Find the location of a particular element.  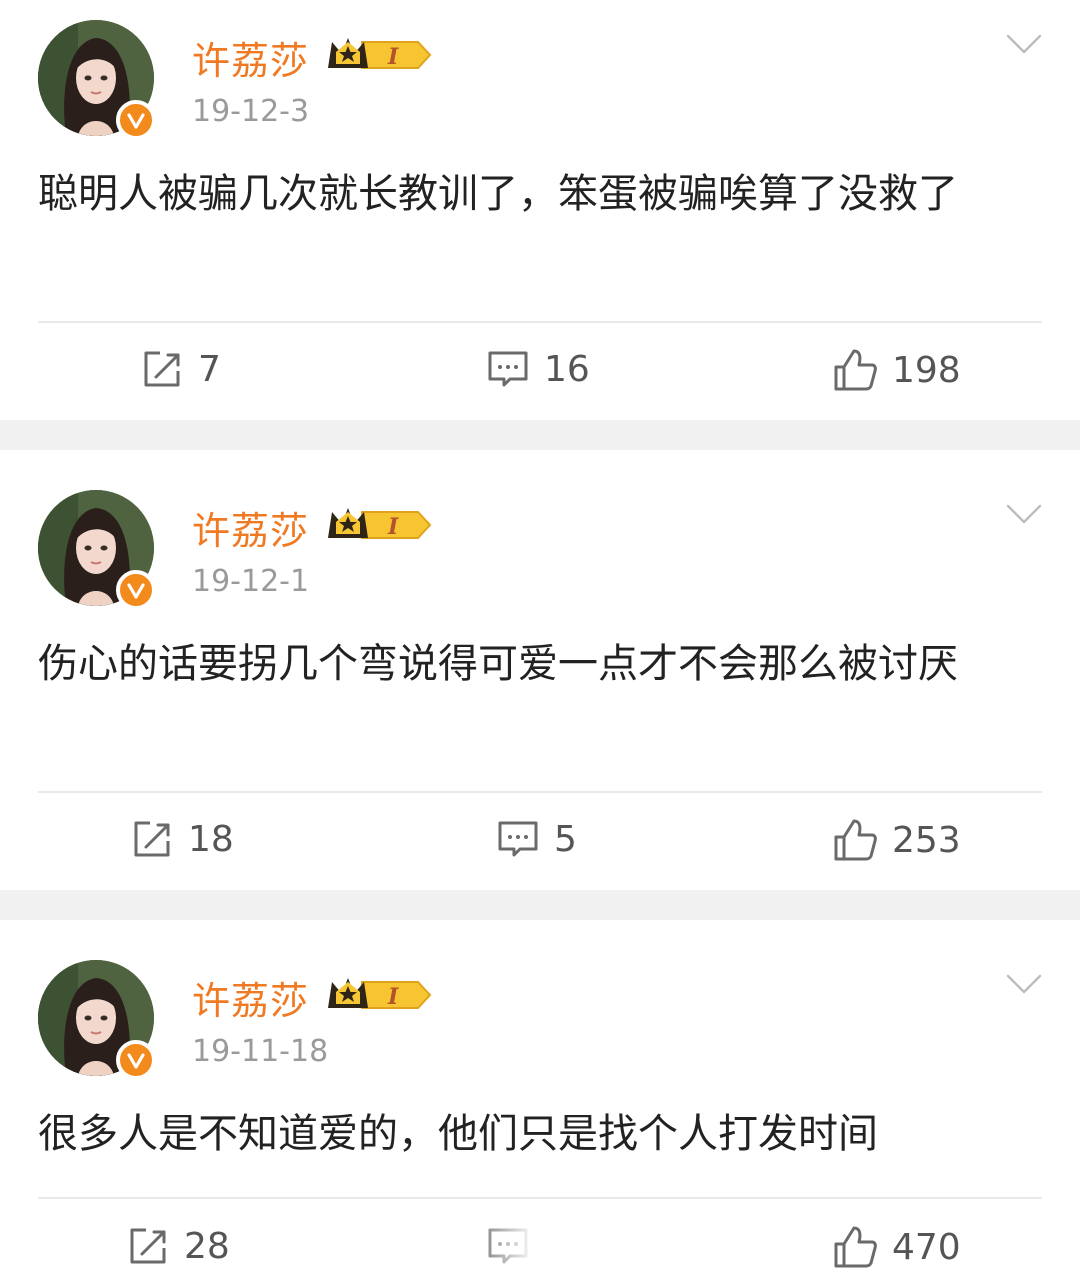

action-bar: 18 5 253 is located at coordinates (540, 840).